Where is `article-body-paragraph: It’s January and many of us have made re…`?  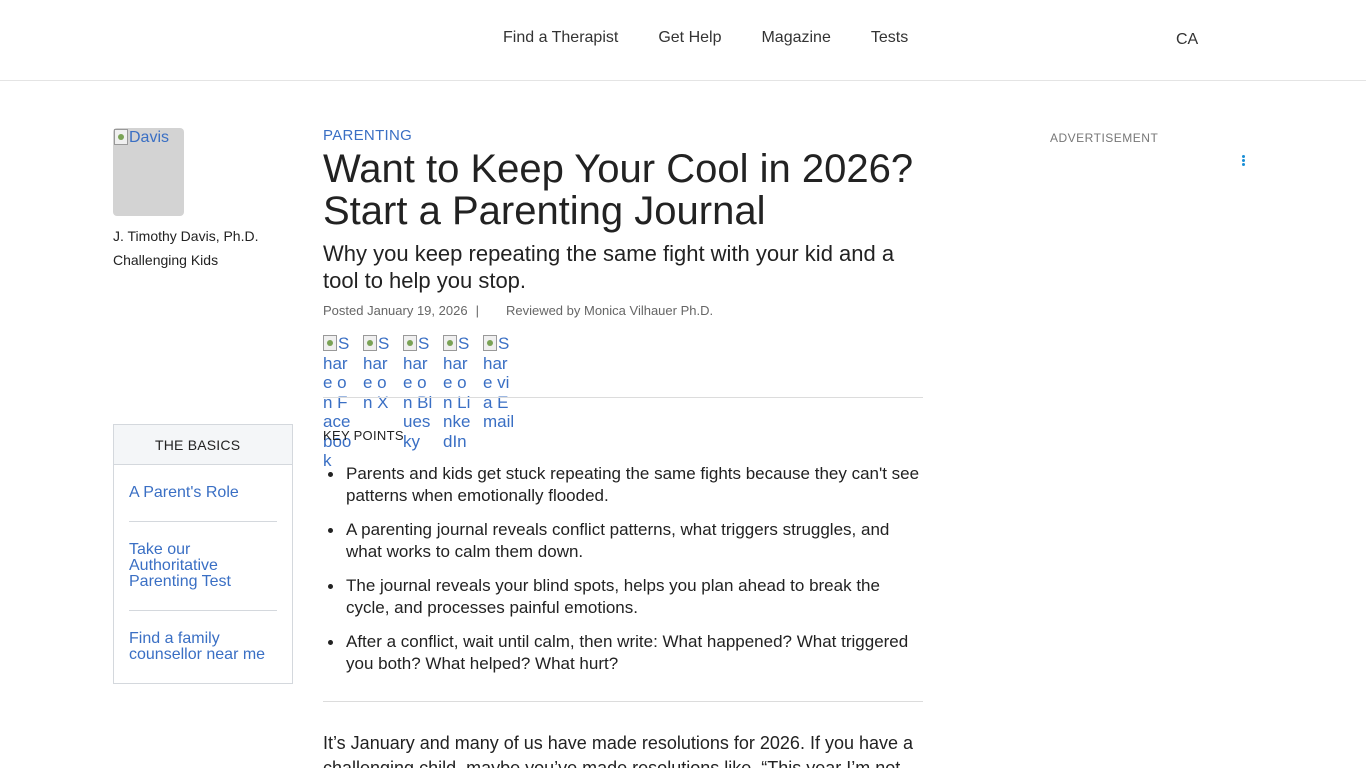 article-body-paragraph: It’s January and many of us have made re… is located at coordinates (618, 750).